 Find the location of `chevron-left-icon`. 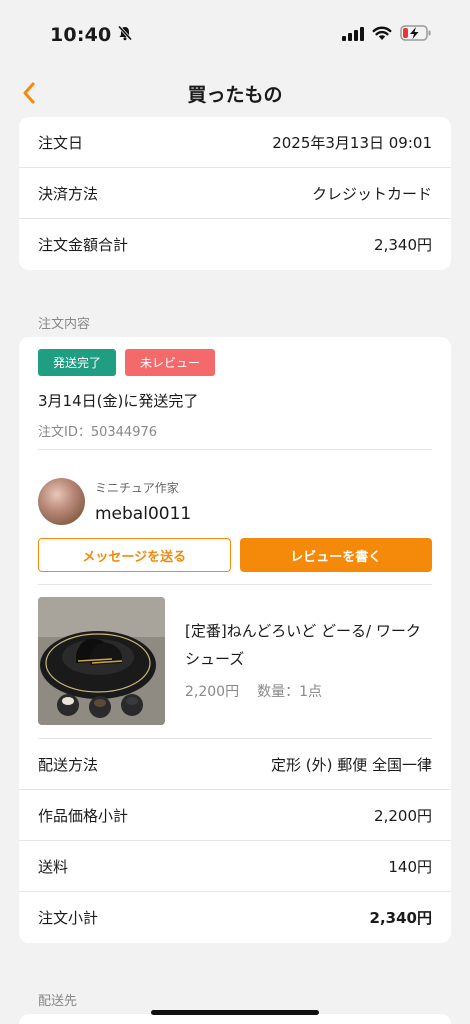

chevron-left-icon is located at coordinates (29, 93).